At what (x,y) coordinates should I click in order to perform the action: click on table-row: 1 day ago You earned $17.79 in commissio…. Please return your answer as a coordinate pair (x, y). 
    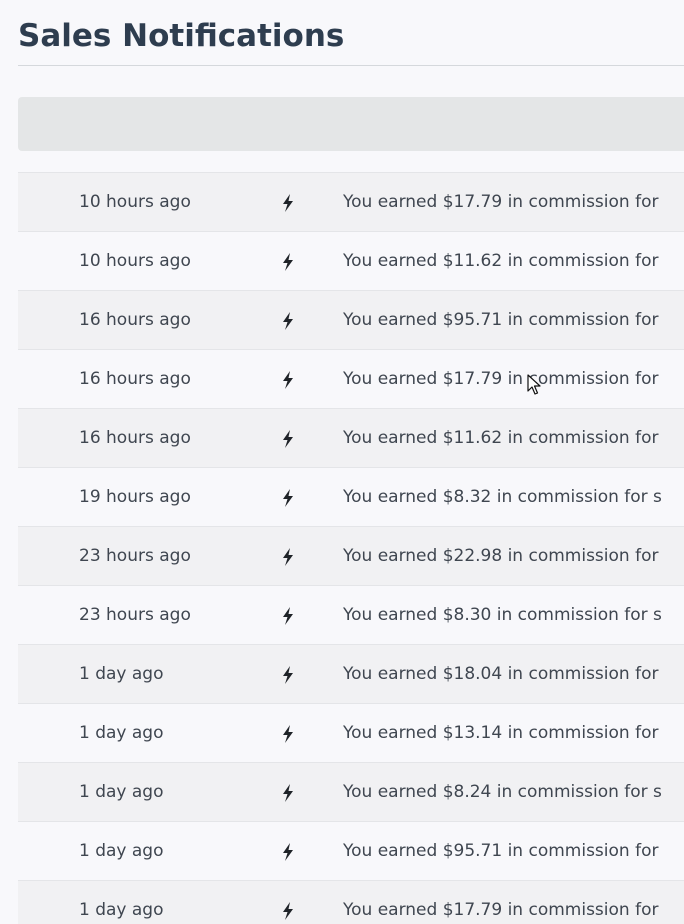
    Looking at the image, I should click on (351, 902).